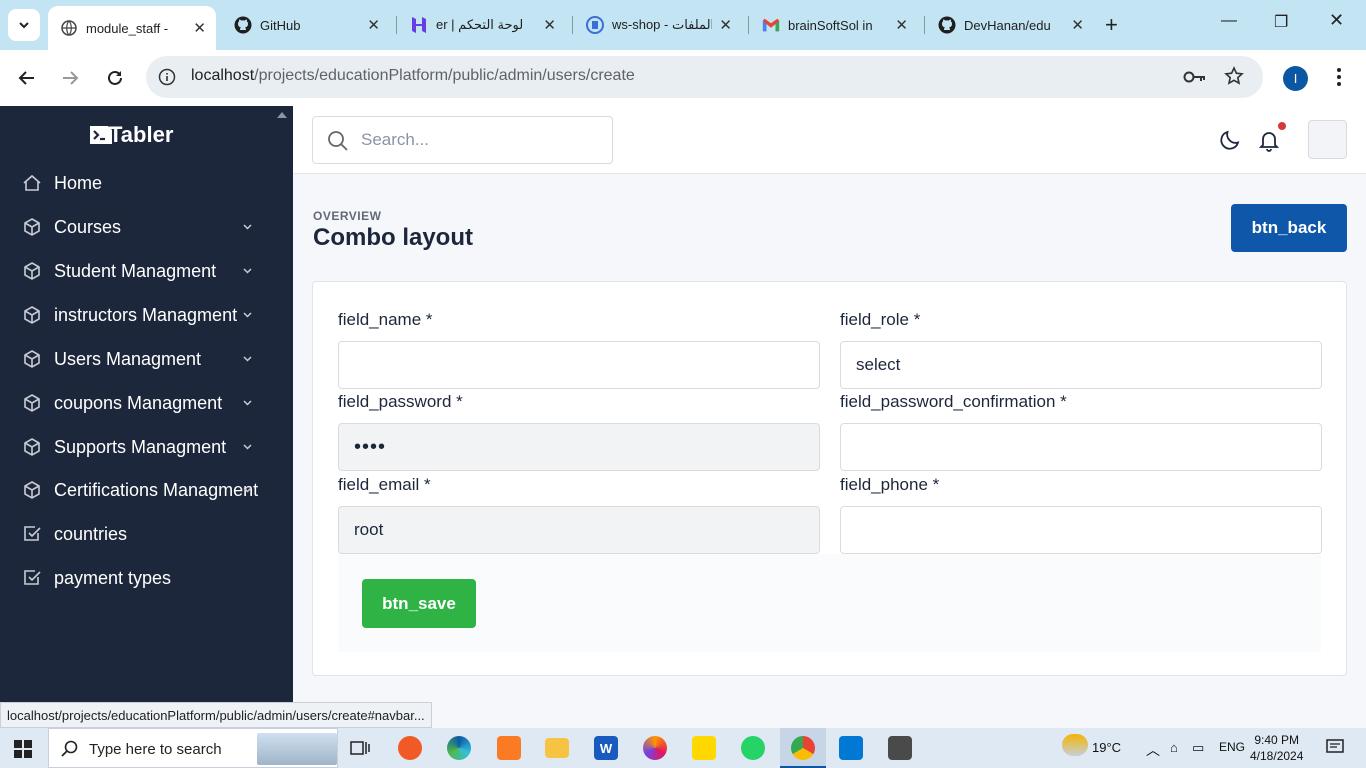 This screenshot has height=768, width=1366. I want to click on name-input, so click(579, 365).